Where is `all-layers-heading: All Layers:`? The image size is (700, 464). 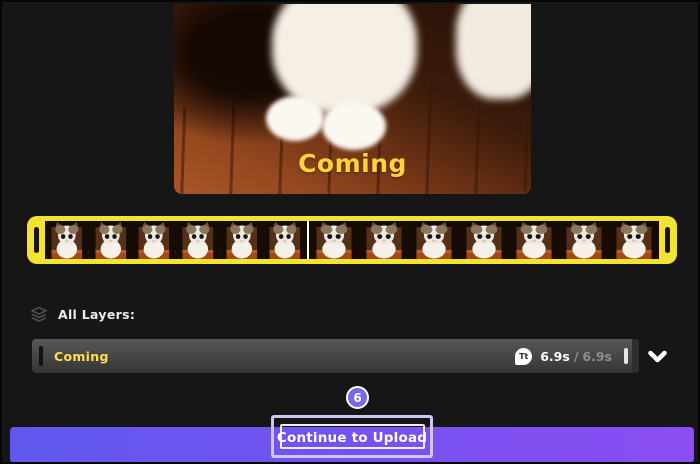
all-layers-heading: All Layers: is located at coordinates (82, 314).